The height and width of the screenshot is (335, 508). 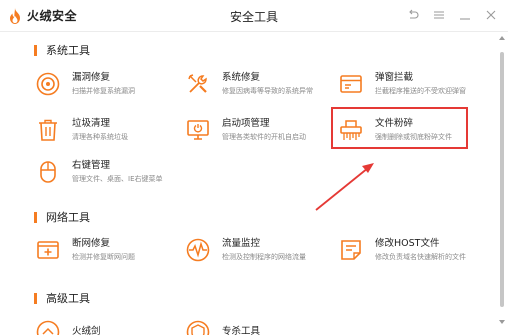 What do you see at coordinates (344, 187) in the screenshot?
I see `annotation-arrow` at bounding box center [344, 187].